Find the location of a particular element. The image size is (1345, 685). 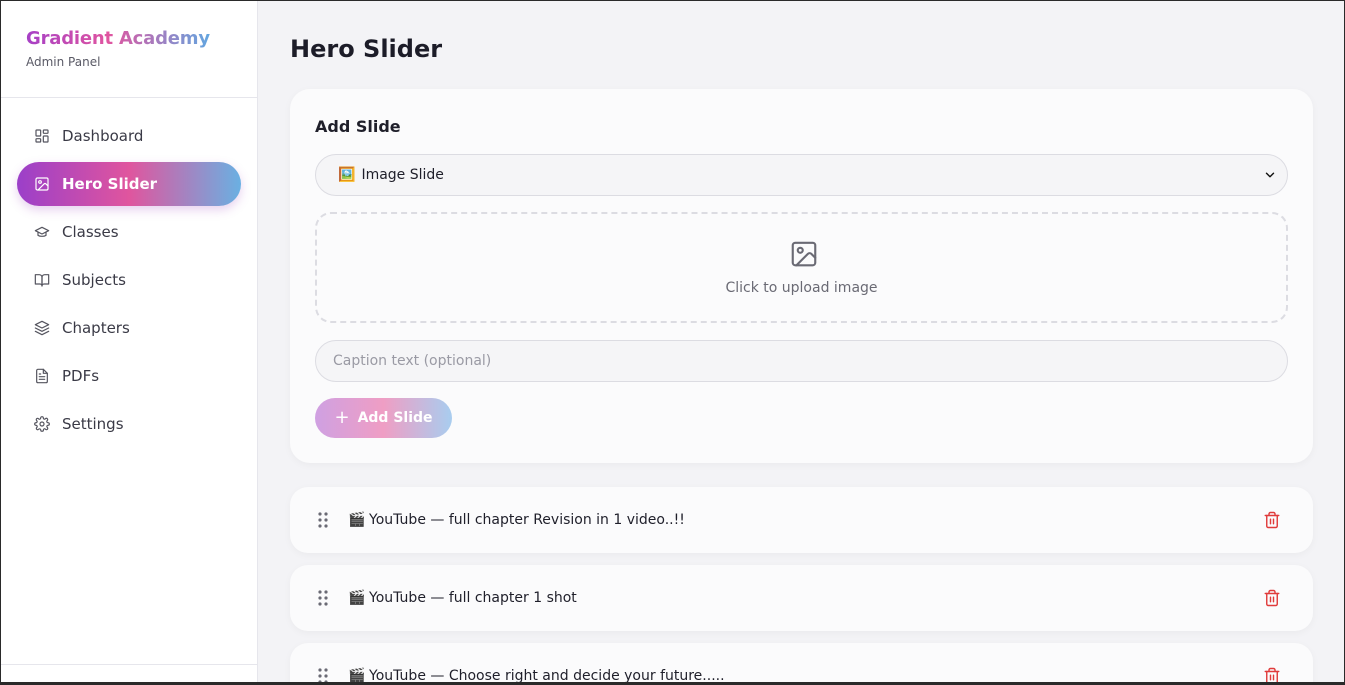

sidebar-item-label: Dashboard is located at coordinates (103, 136).